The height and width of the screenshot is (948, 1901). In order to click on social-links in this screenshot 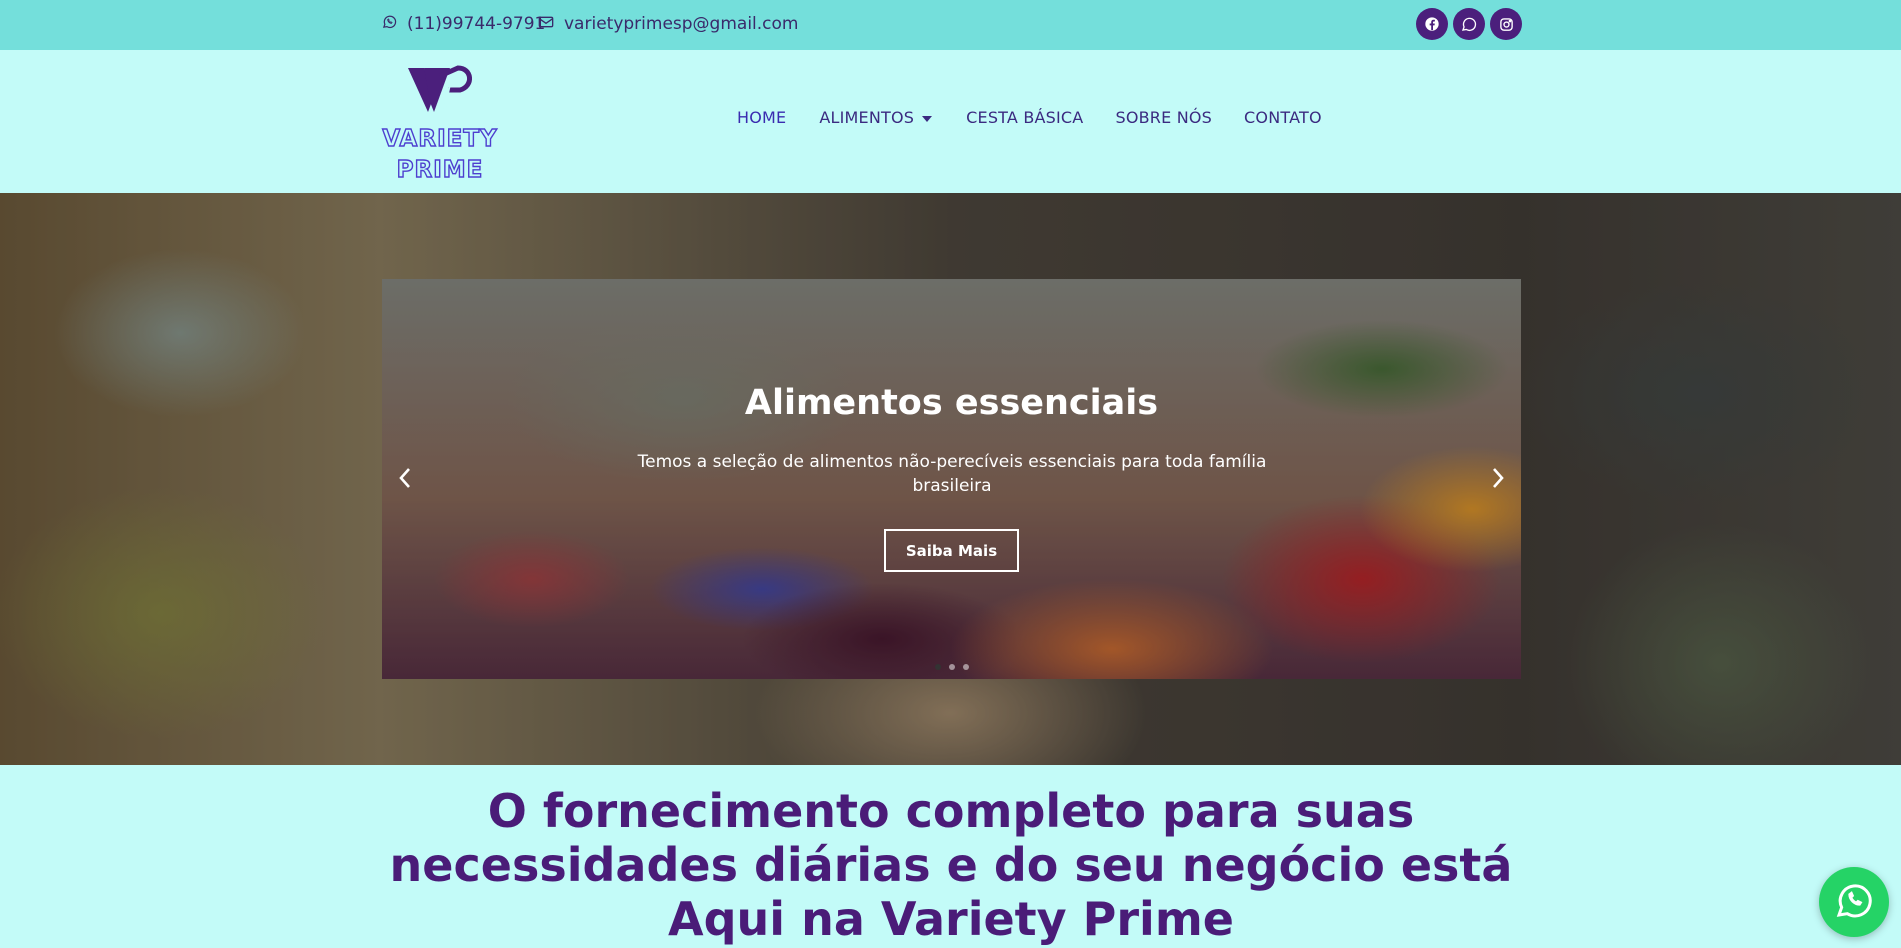, I will do `click(1469, 24)`.